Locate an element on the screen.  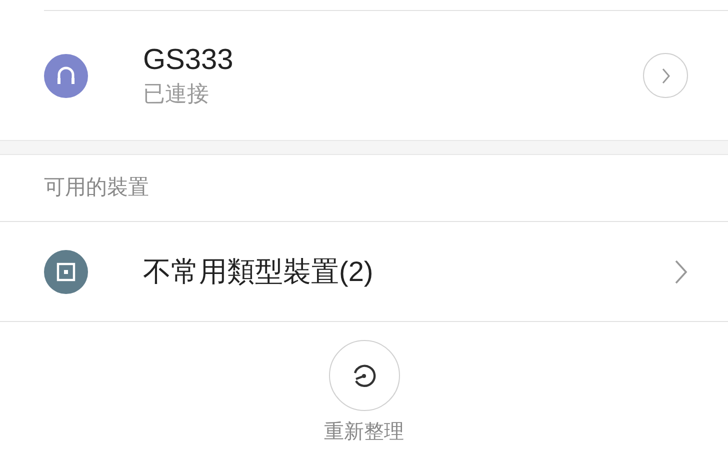
refresh-label: 重新整理 is located at coordinates (364, 432).